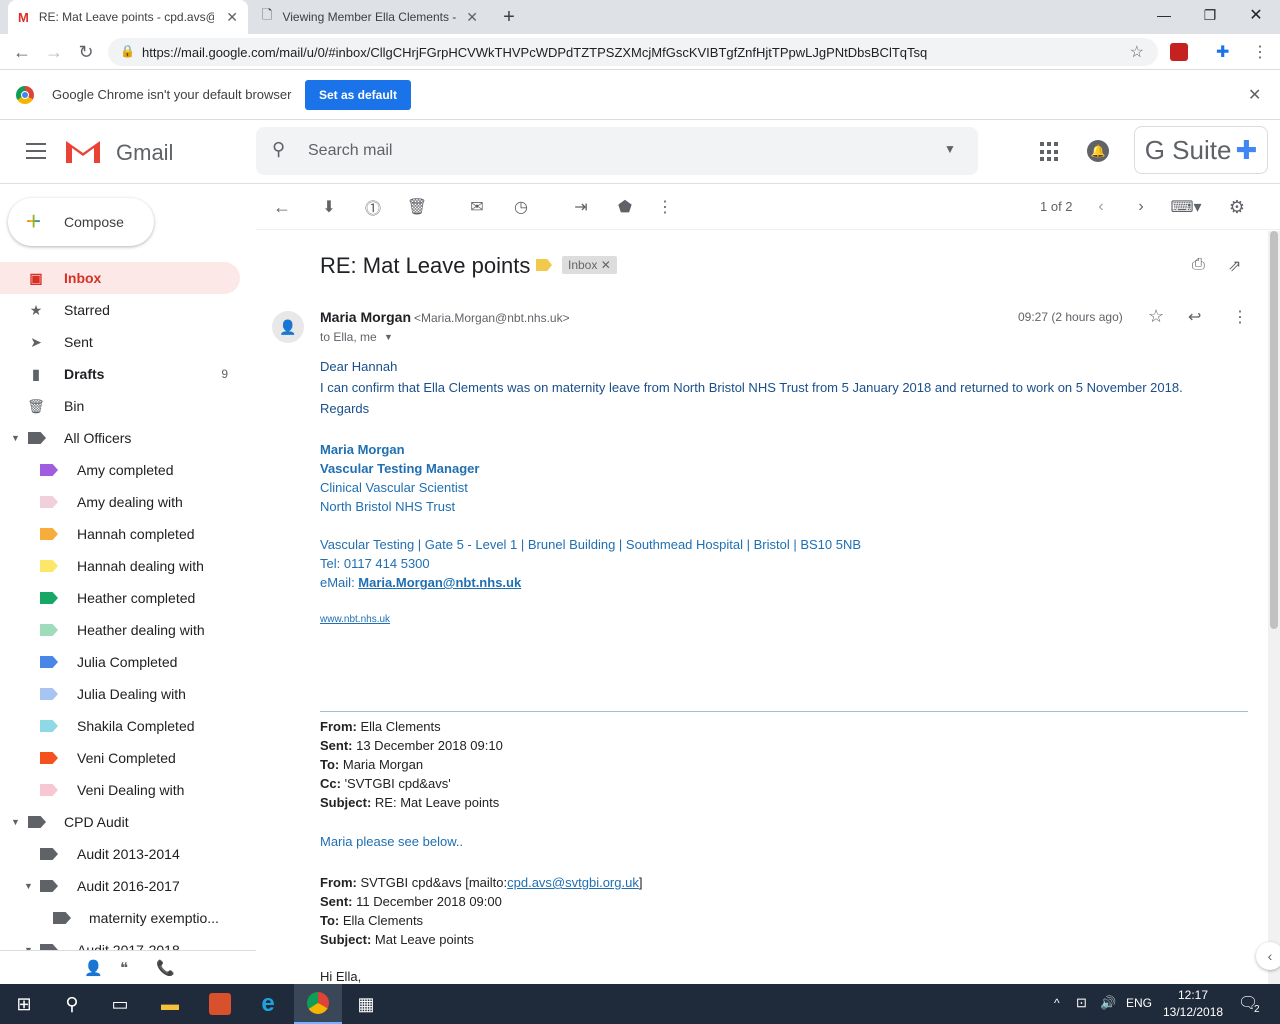 The height and width of the screenshot is (1024, 1280). Describe the element at coordinates (329, 207) in the screenshot. I see `archive-icon: ⬇` at that location.